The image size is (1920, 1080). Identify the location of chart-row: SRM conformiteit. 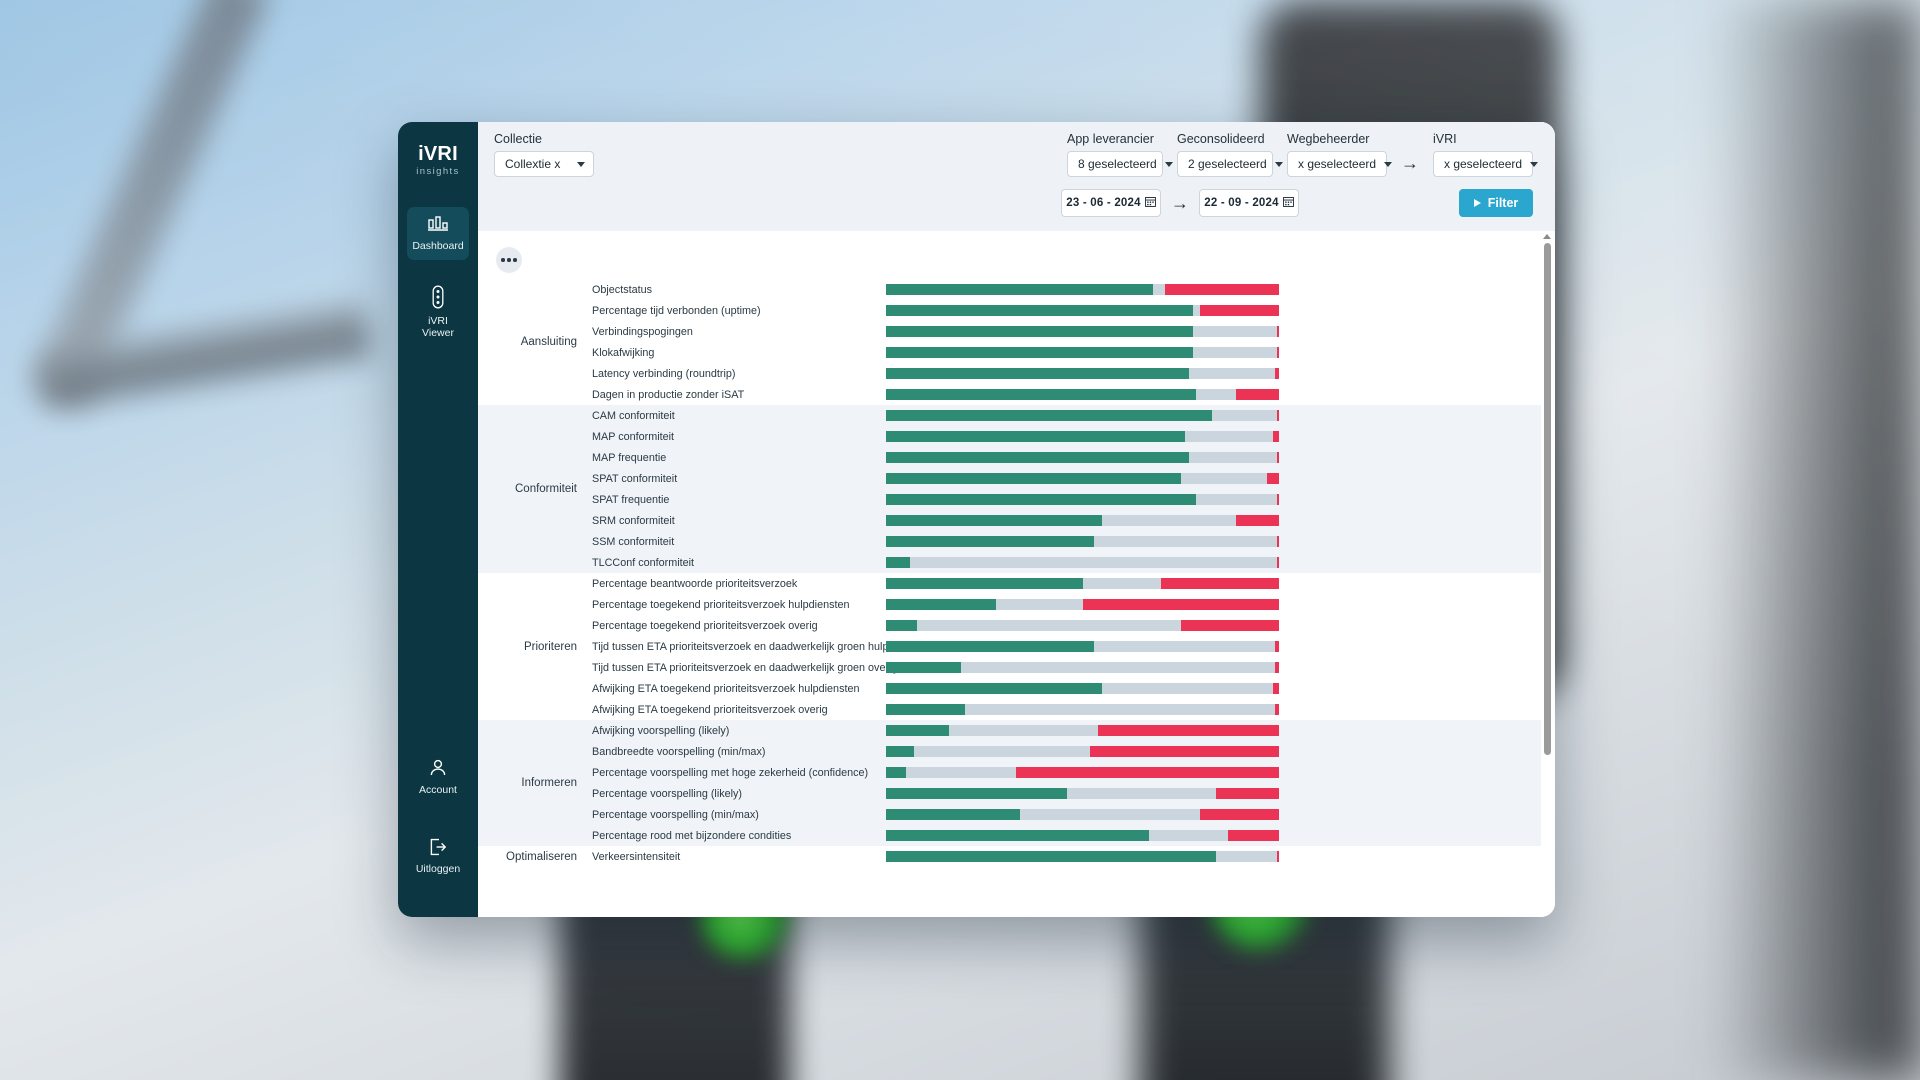
(1063, 520).